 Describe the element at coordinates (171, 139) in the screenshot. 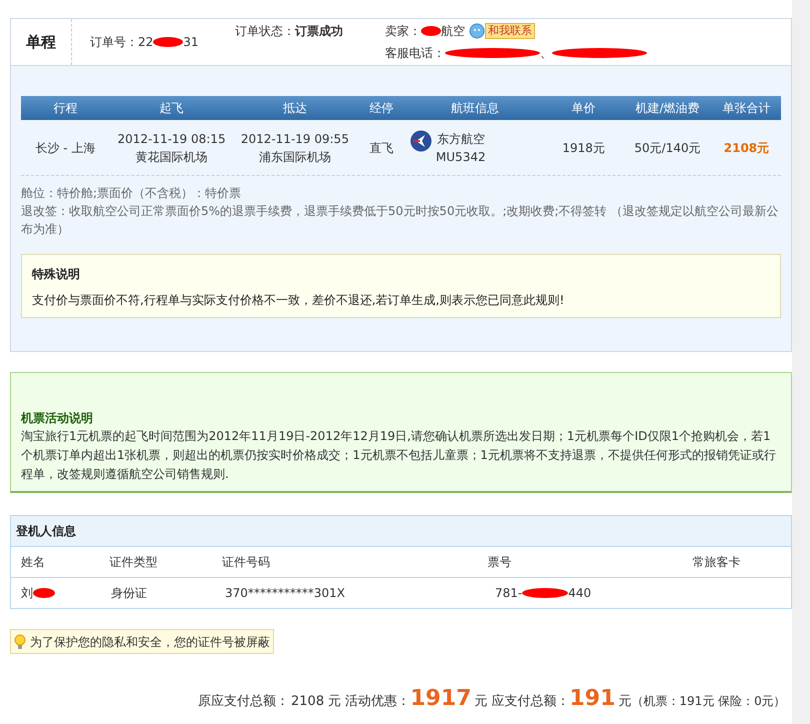

I see `depart-time: 2012-11-19 08:15` at that location.